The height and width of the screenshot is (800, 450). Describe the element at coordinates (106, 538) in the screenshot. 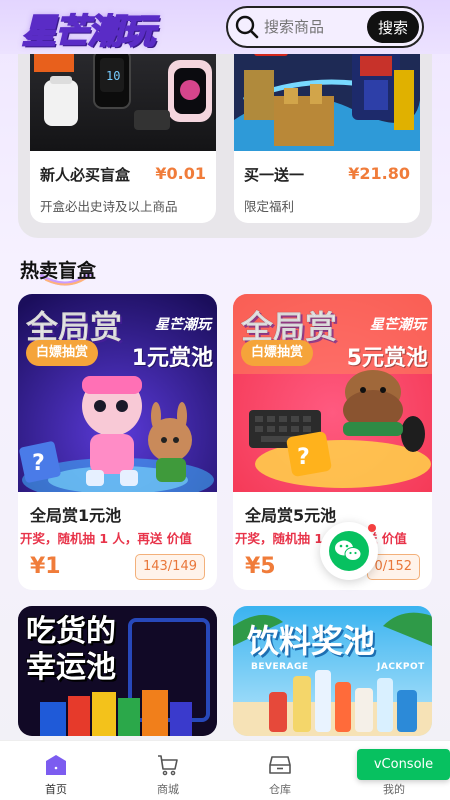

I see `pool-desc: 开奖，随机抽 1 人，再送 价值` at that location.